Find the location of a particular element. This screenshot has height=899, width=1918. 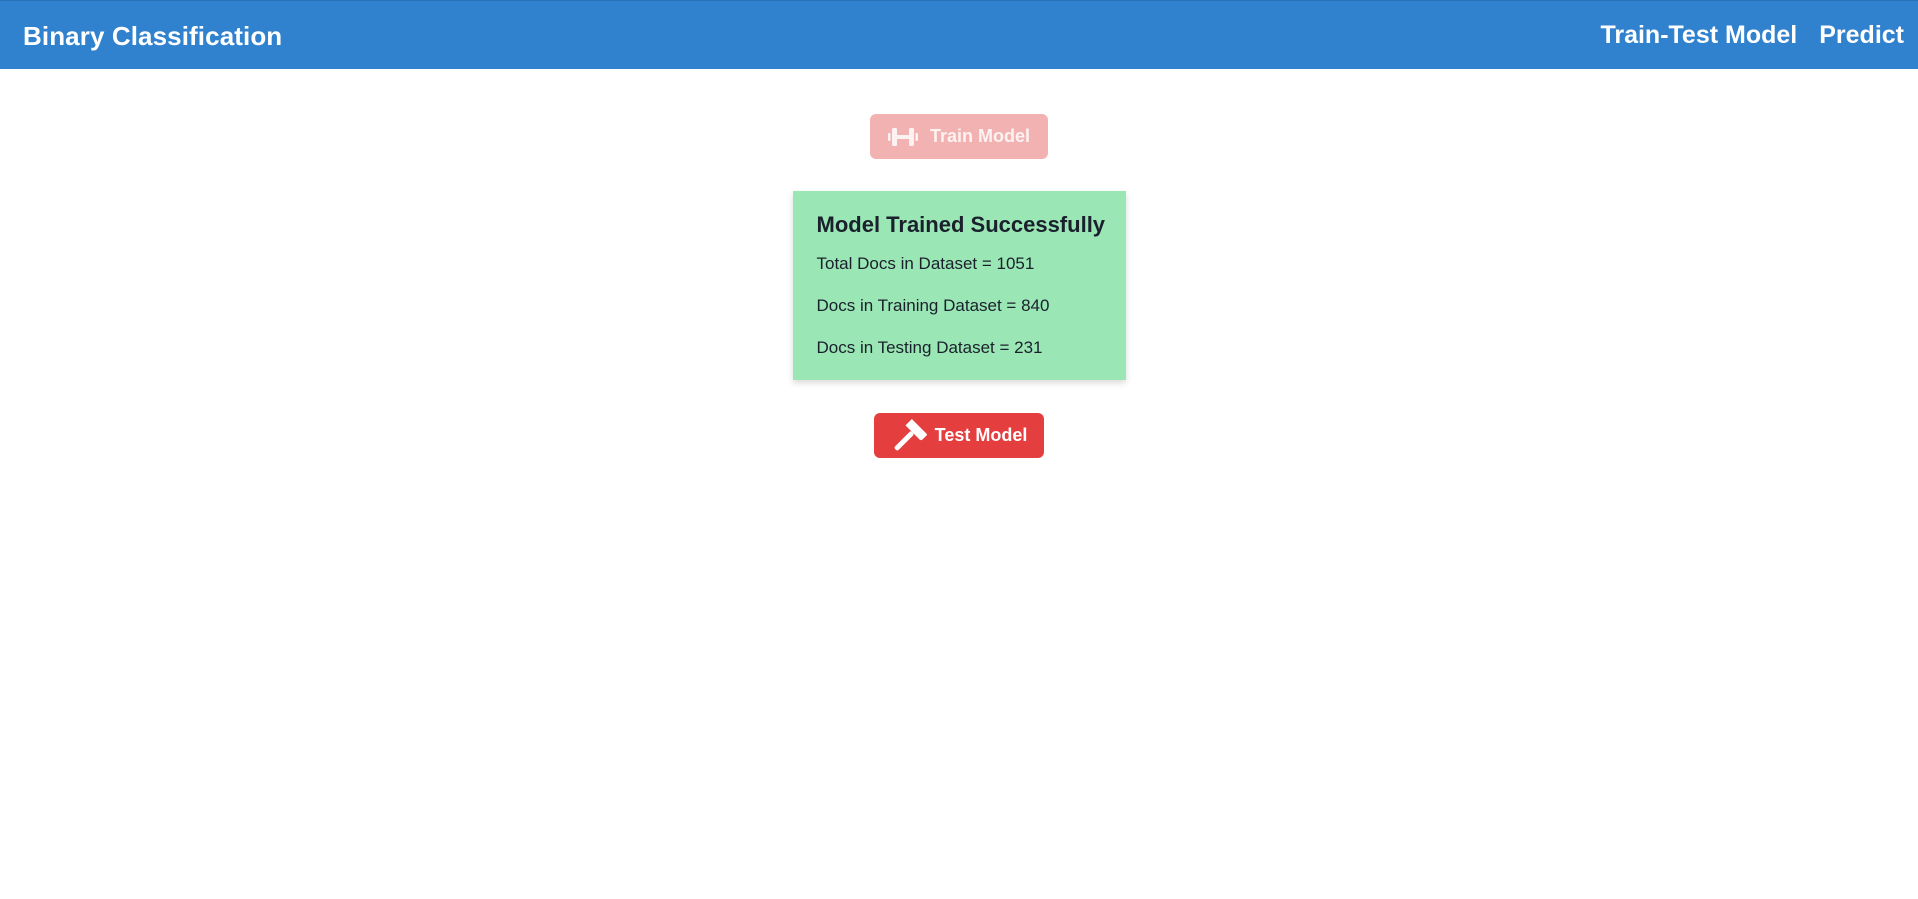

total-docs-text: Total Docs in Dataset = 1051 is located at coordinates (925, 263).